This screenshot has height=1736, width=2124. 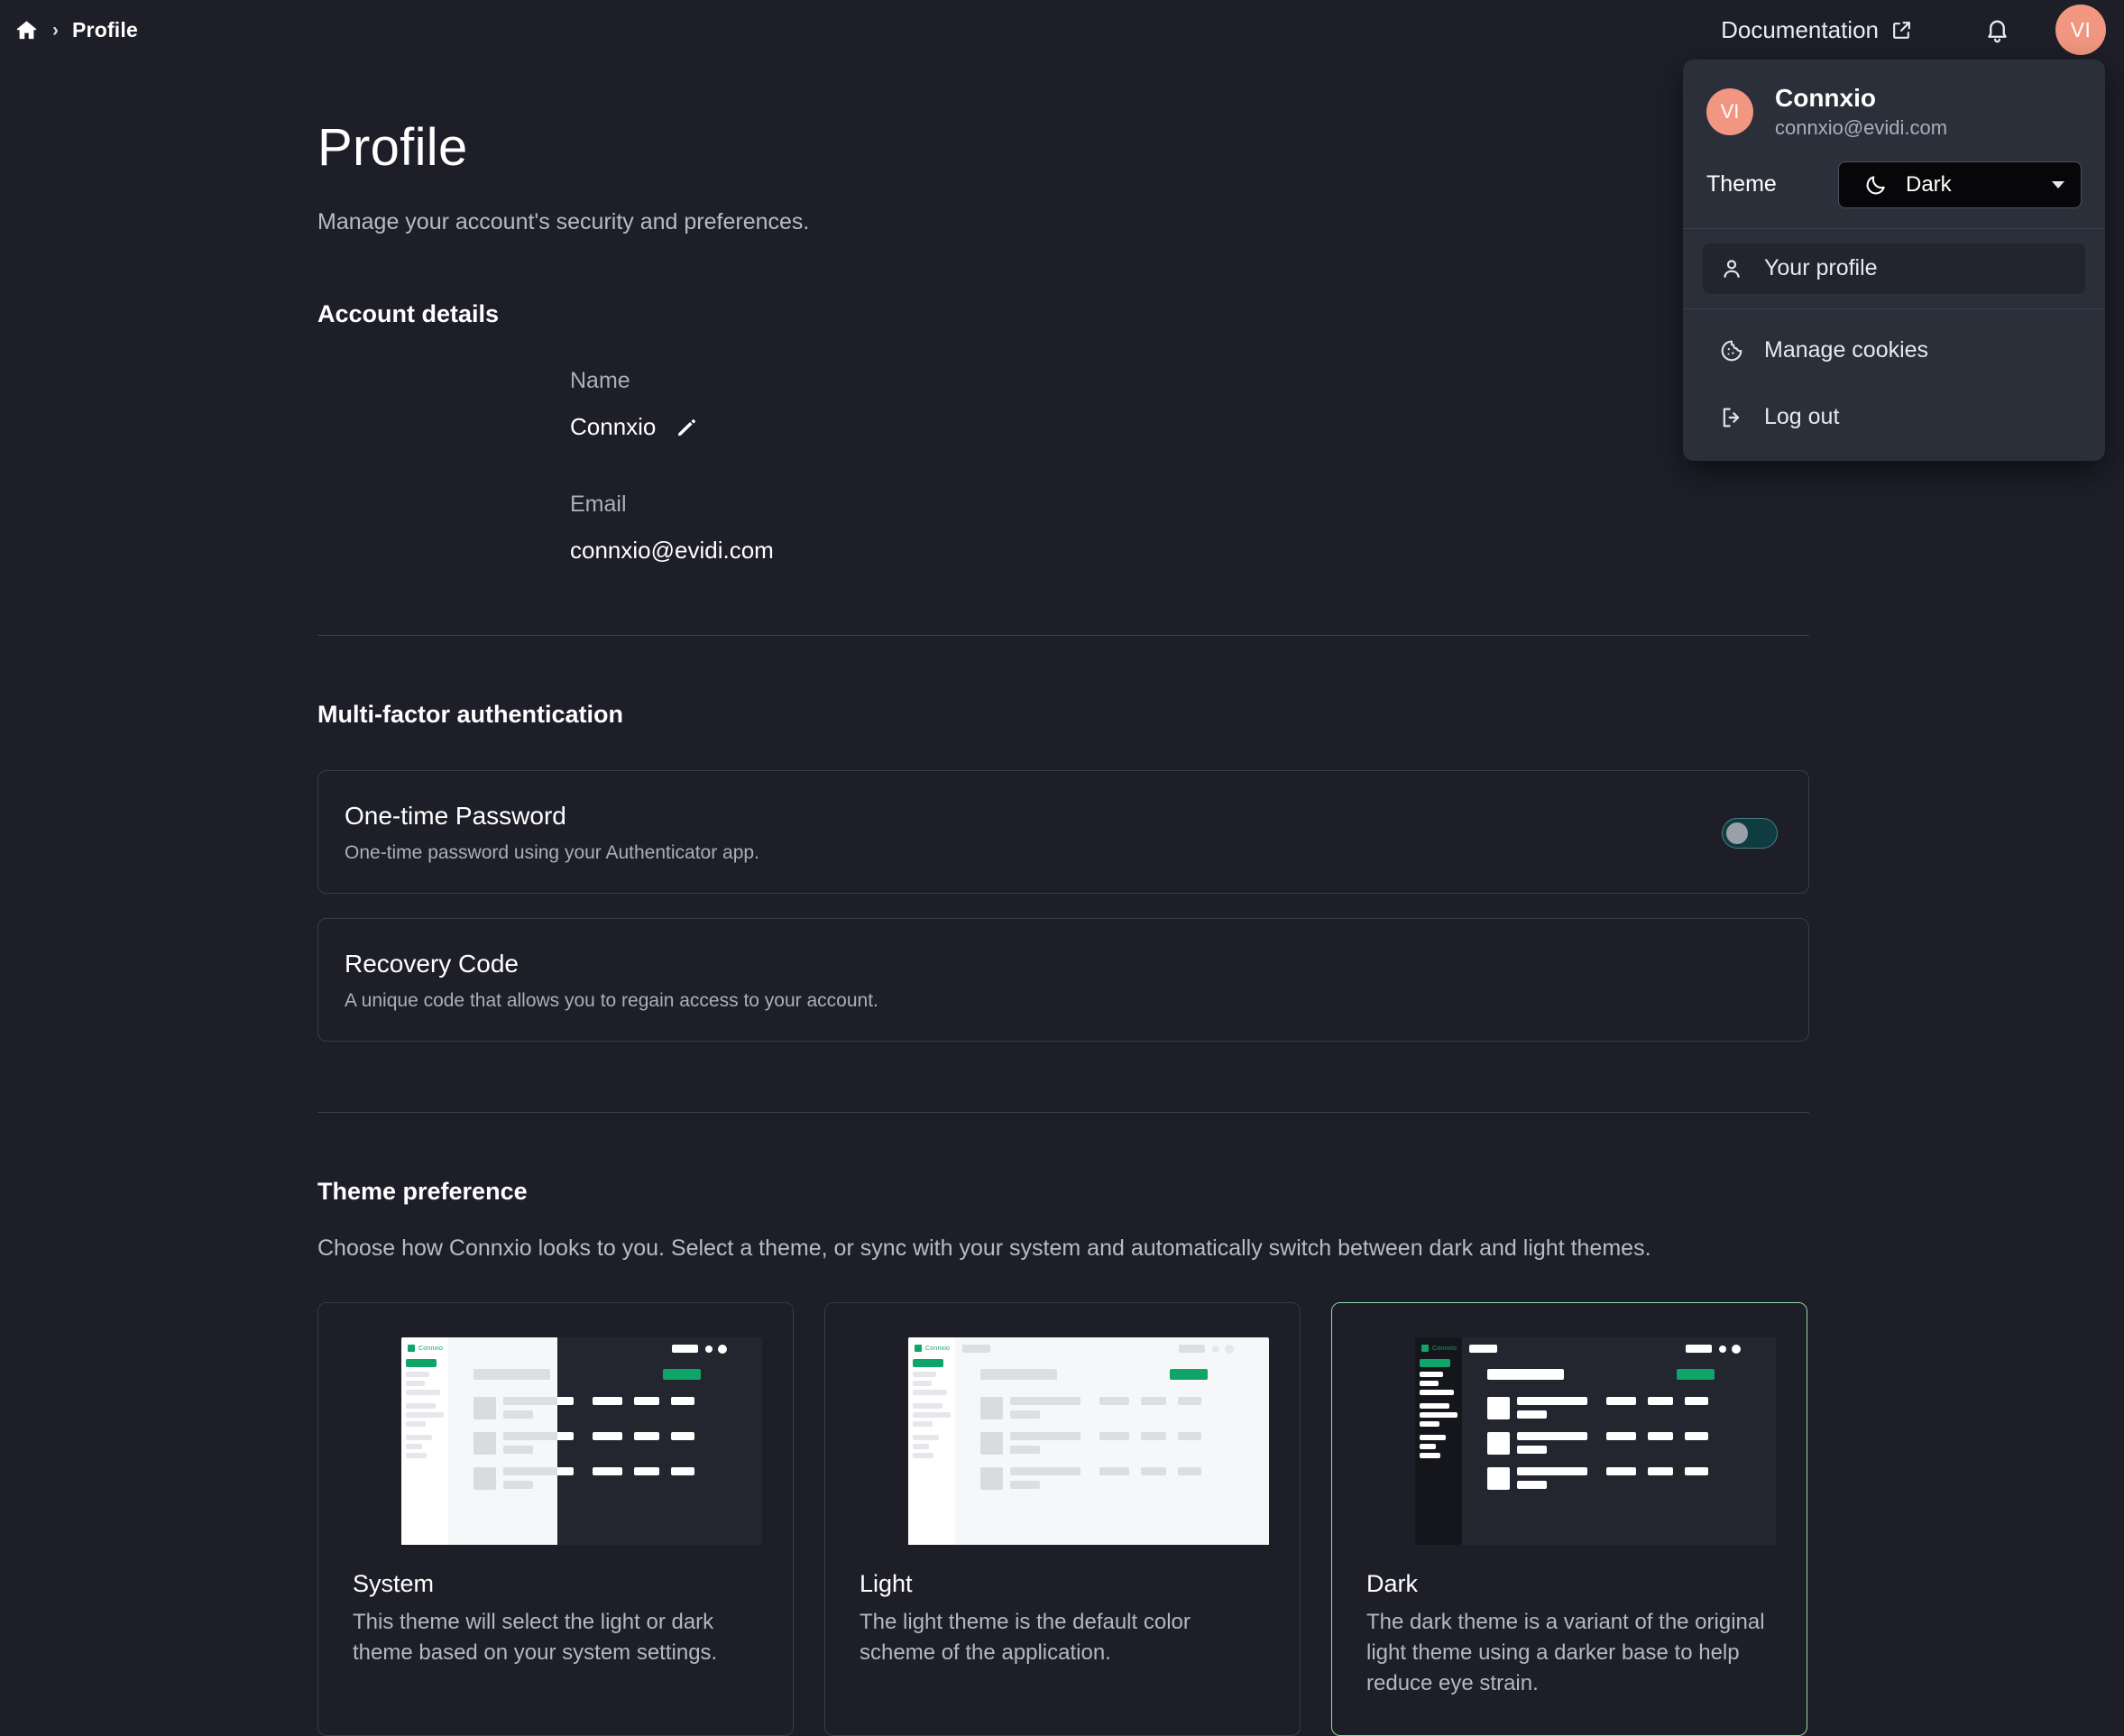 I want to click on mfa-card-title: One-time Password, so click(x=456, y=816).